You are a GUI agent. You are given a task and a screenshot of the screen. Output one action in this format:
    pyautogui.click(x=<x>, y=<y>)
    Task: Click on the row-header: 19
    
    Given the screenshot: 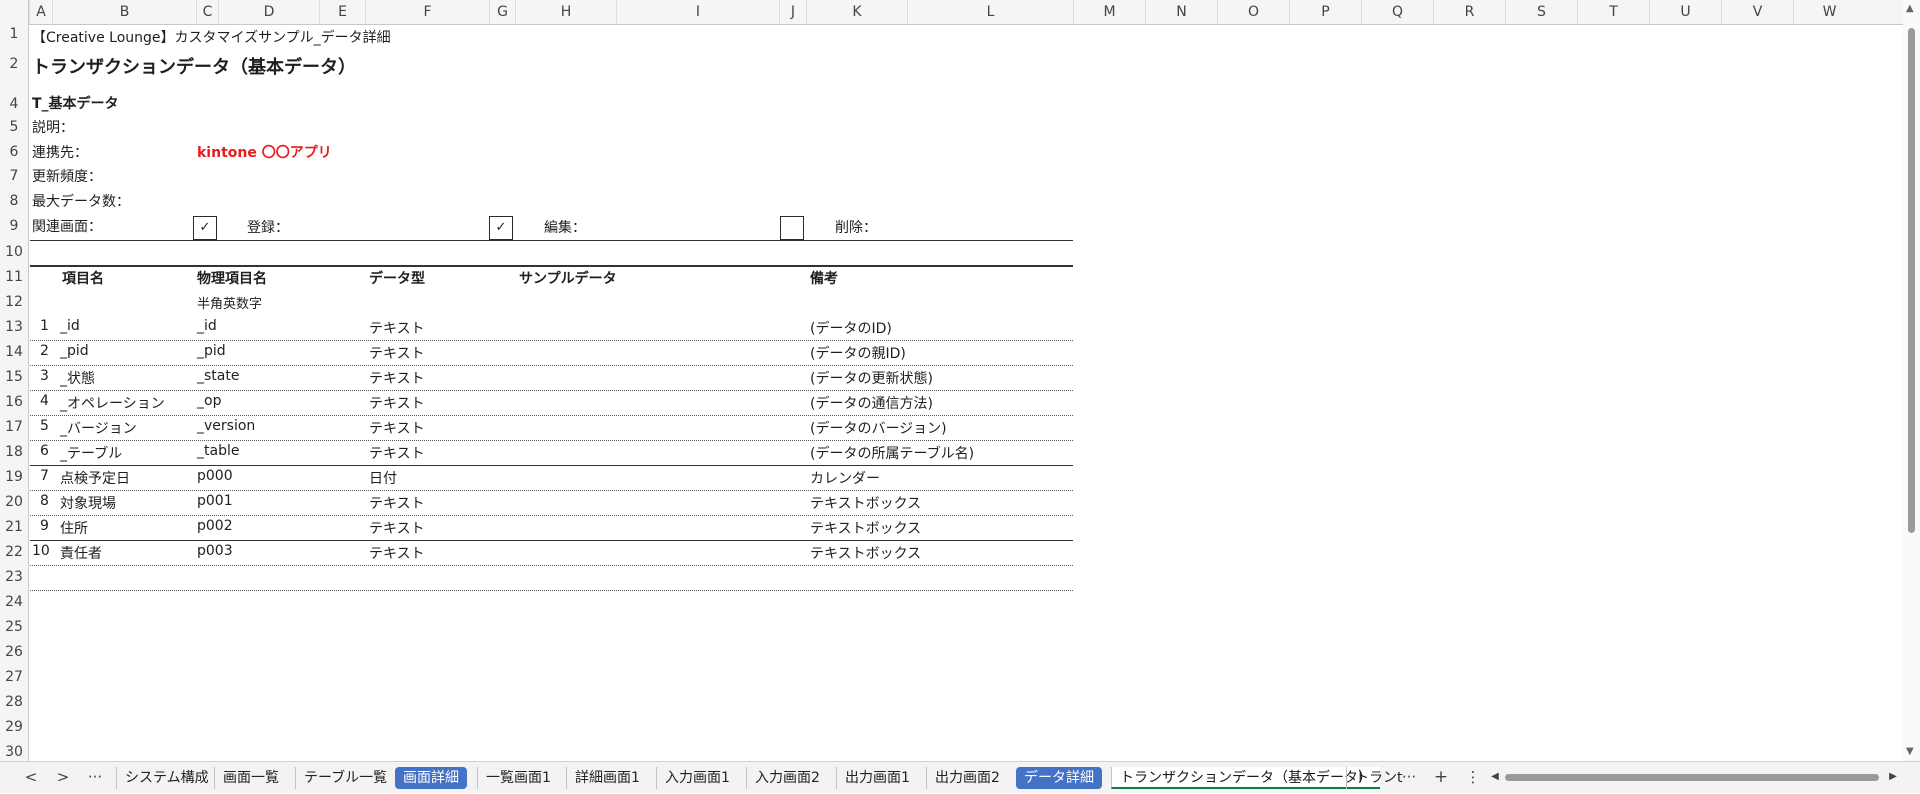 What is the action you would take?
    pyautogui.click(x=14, y=477)
    